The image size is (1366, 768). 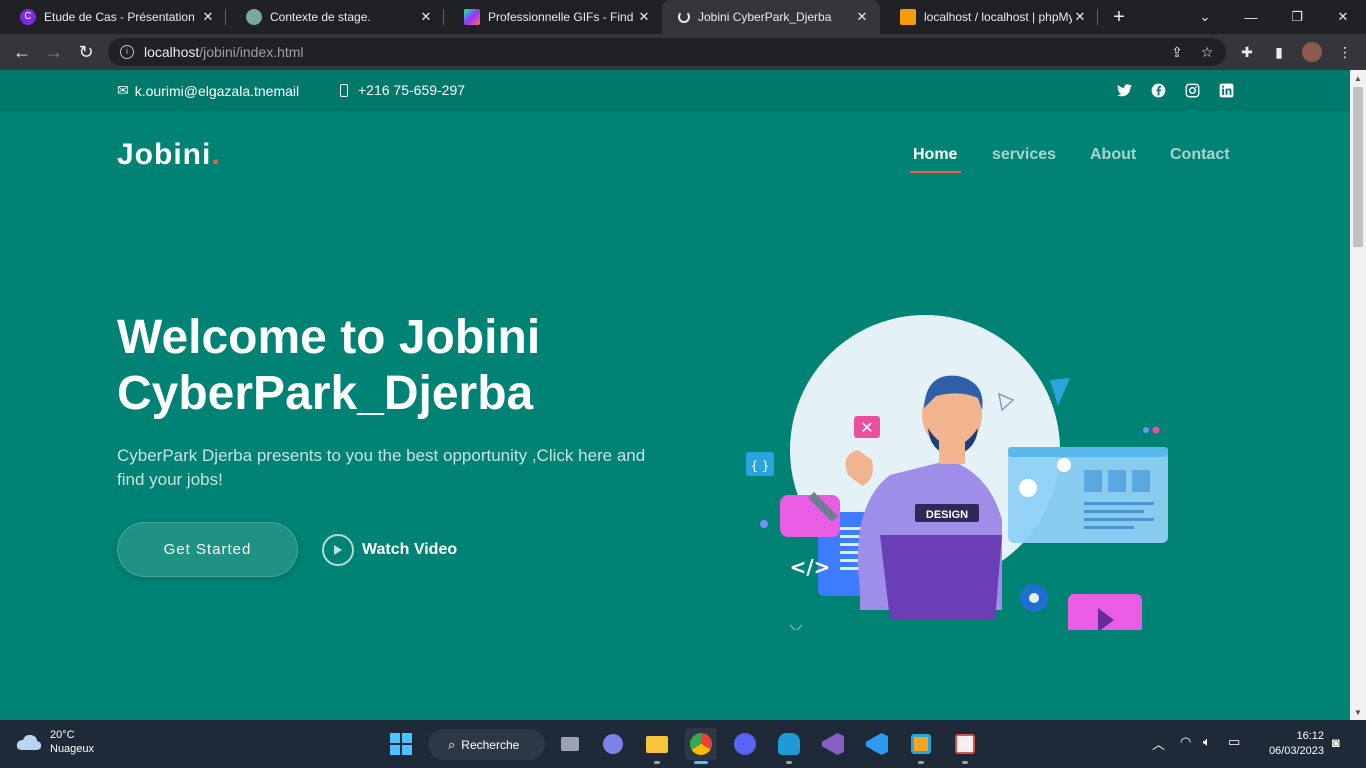 What do you see at coordinates (1192, 90) in the screenshot?
I see `instagram-icon` at bounding box center [1192, 90].